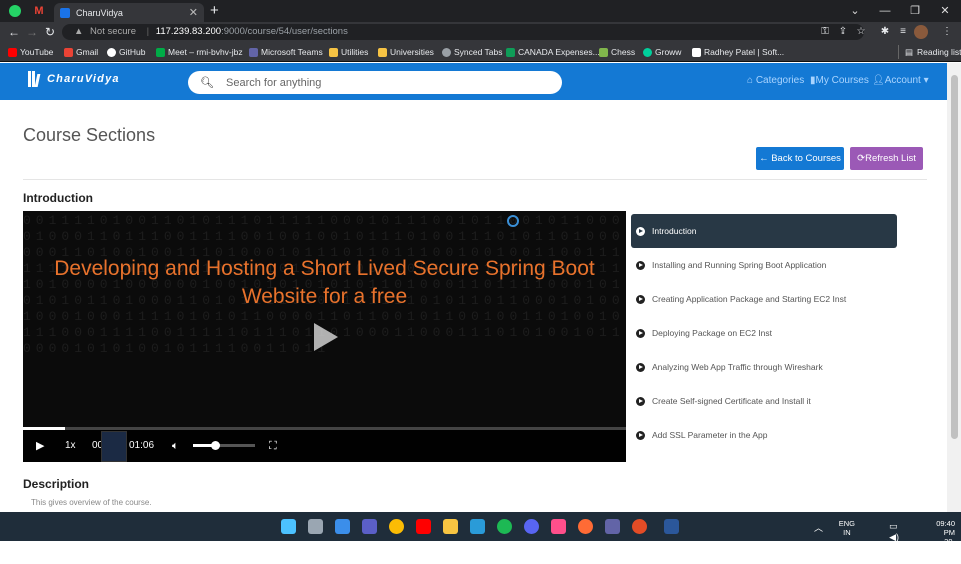 The width and height of the screenshot is (961, 564). I want to click on minimize-button: —, so click(885, 11).